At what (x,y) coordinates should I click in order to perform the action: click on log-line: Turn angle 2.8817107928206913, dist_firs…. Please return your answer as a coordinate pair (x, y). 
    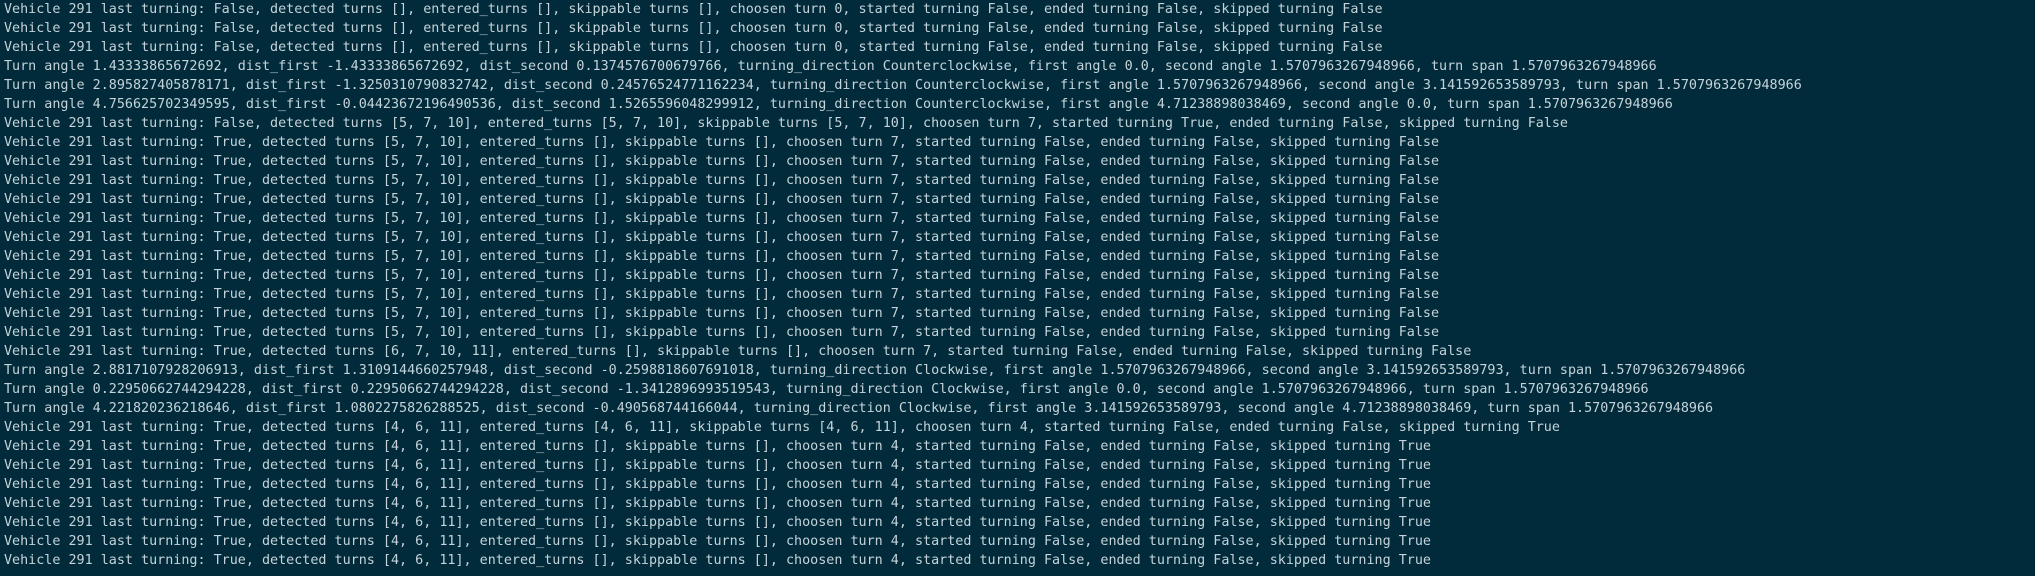
    Looking at the image, I should click on (875, 370).